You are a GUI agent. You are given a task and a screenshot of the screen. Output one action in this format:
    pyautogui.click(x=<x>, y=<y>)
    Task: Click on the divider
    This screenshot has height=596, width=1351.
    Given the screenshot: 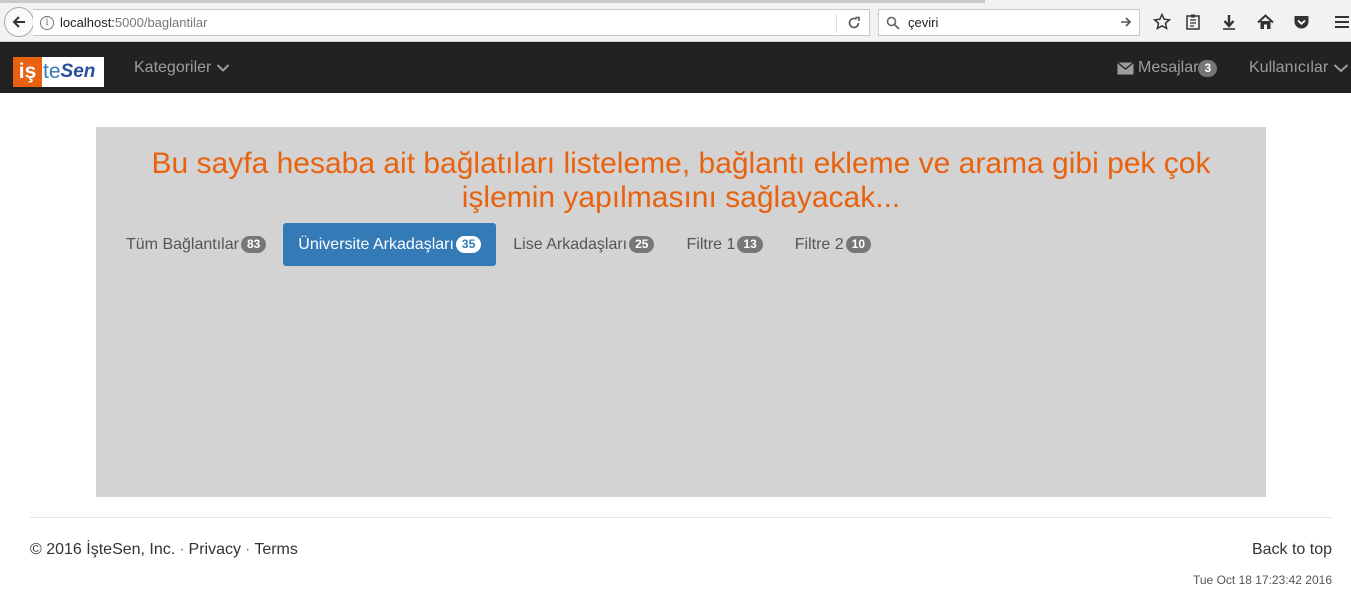 What is the action you would take?
    pyautogui.click(x=836, y=23)
    